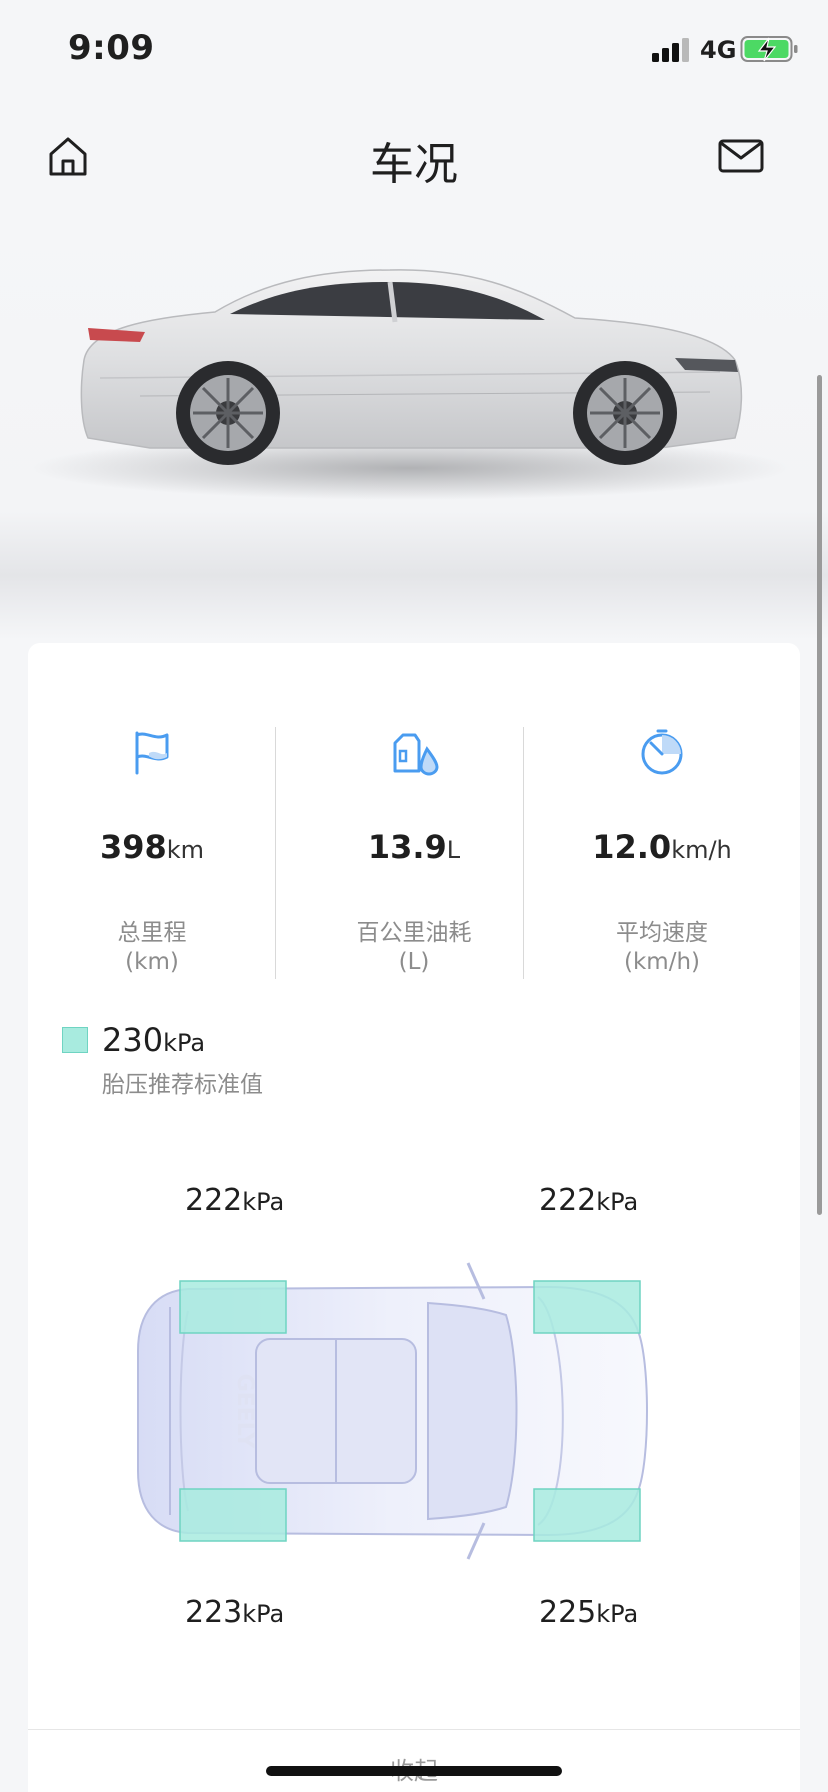 The height and width of the screenshot is (1792, 828). I want to click on cellular-signal-icon, so click(671, 50).